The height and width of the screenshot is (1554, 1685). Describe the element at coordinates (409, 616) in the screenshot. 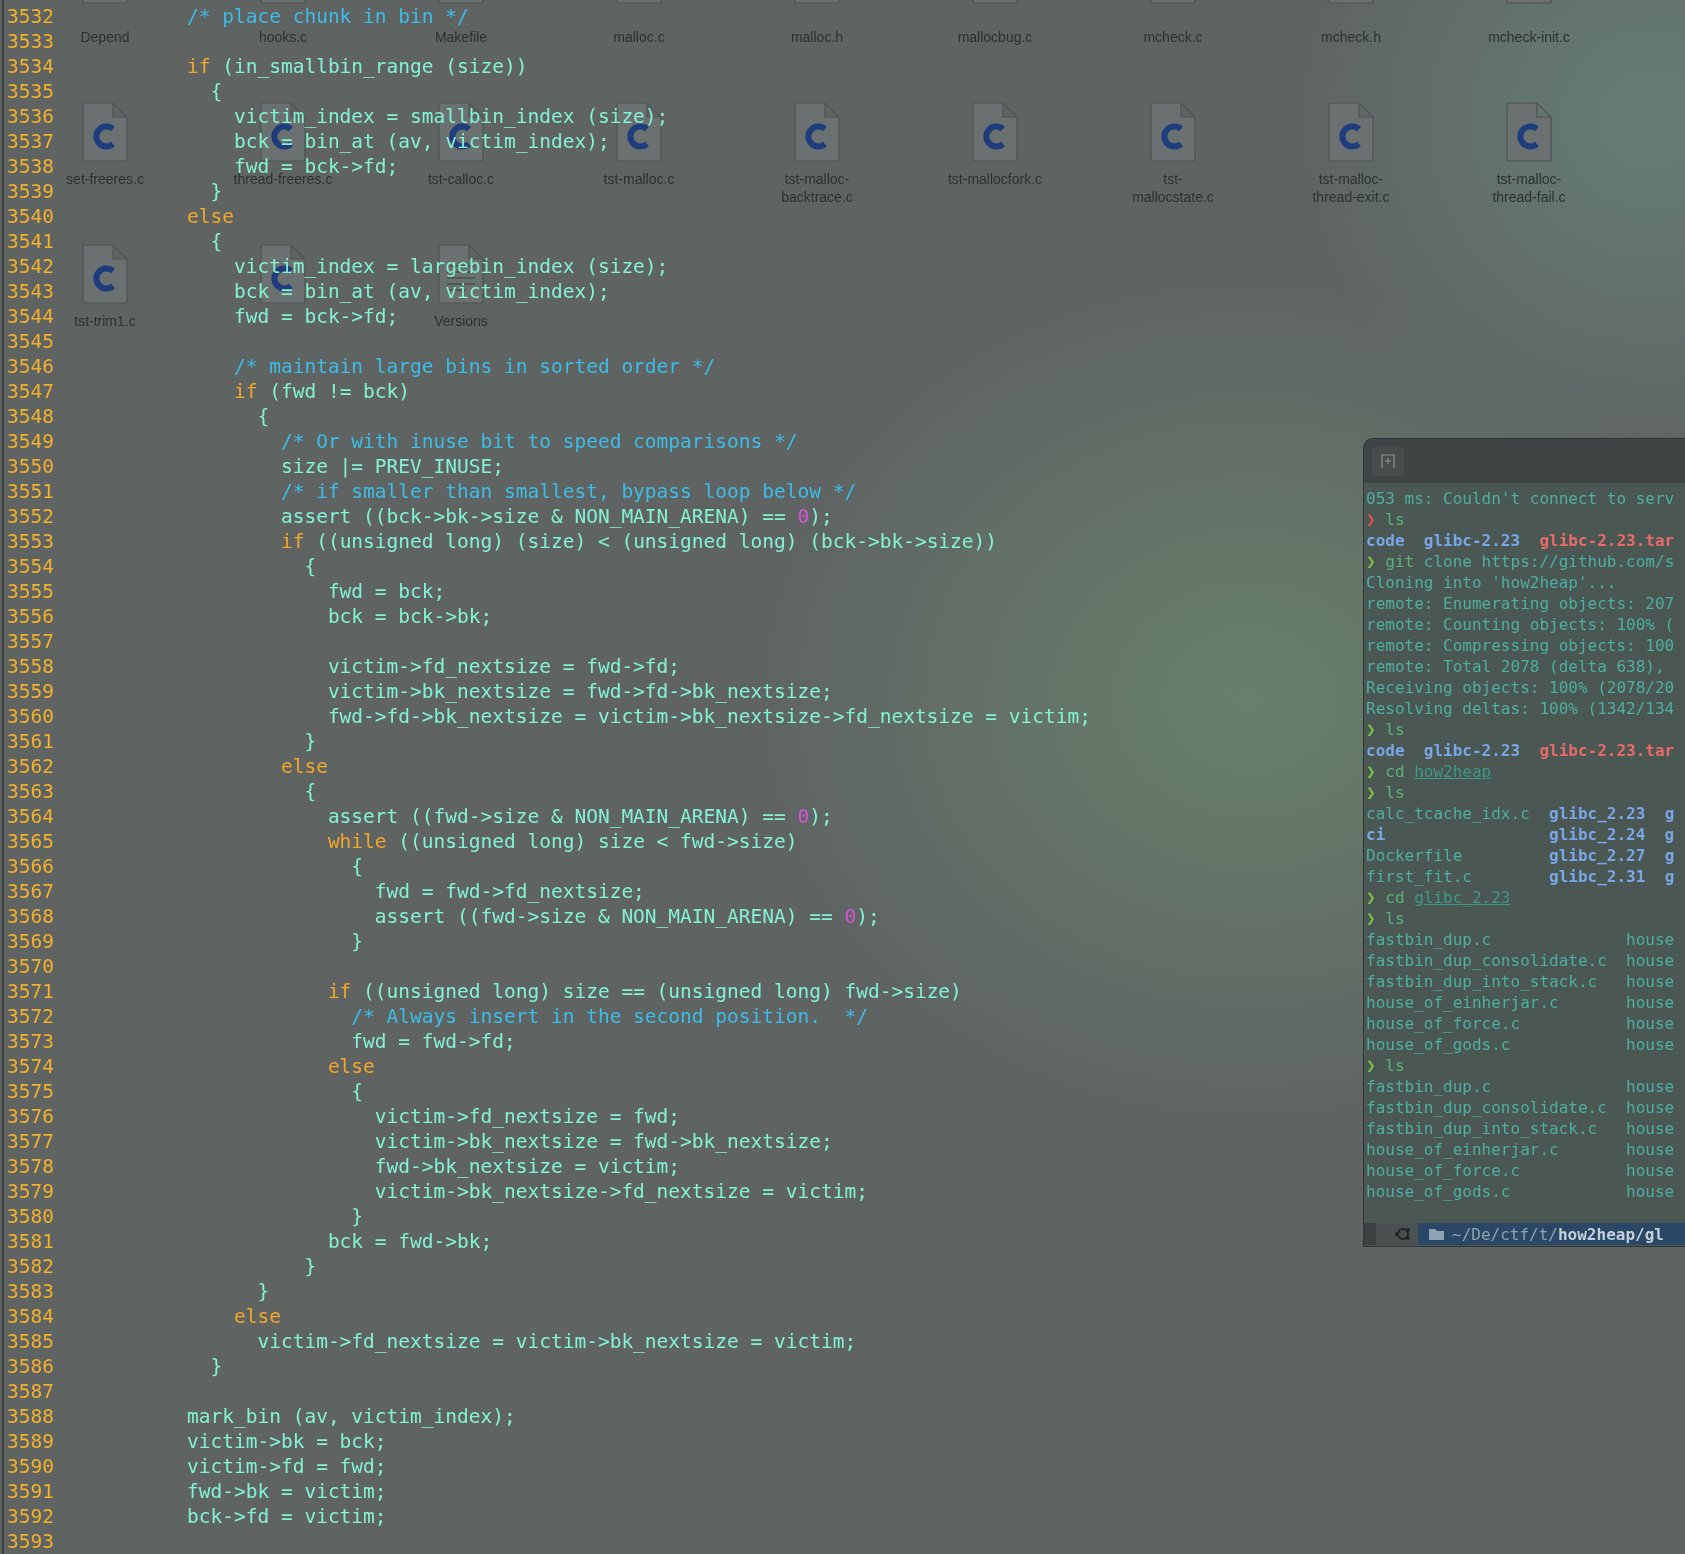

I see `code-line: bck = bck->bk;` at that location.